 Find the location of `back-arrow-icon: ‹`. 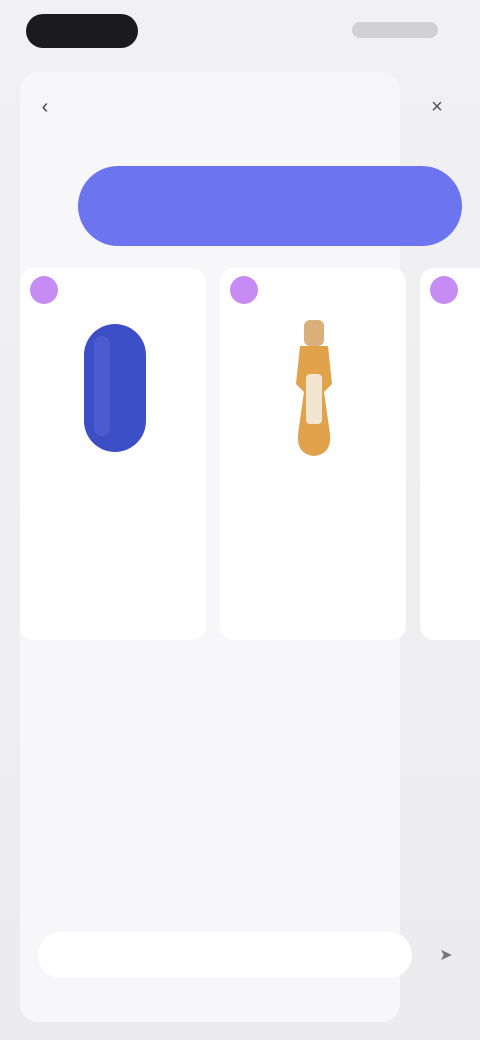

back-arrow-icon: ‹ is located at coordinates (45, 107).